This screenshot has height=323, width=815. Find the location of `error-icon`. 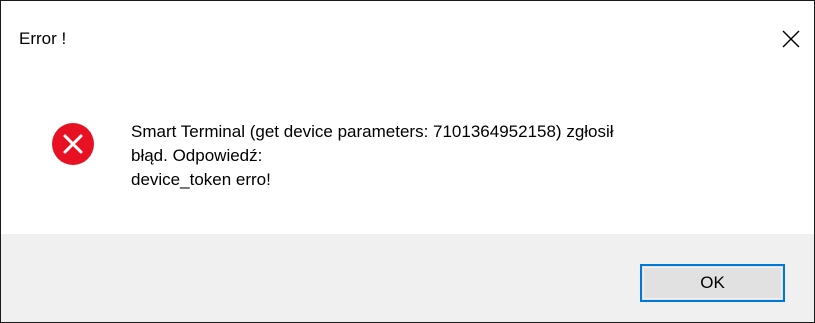

error-icon is located at coordinates (73, 144).